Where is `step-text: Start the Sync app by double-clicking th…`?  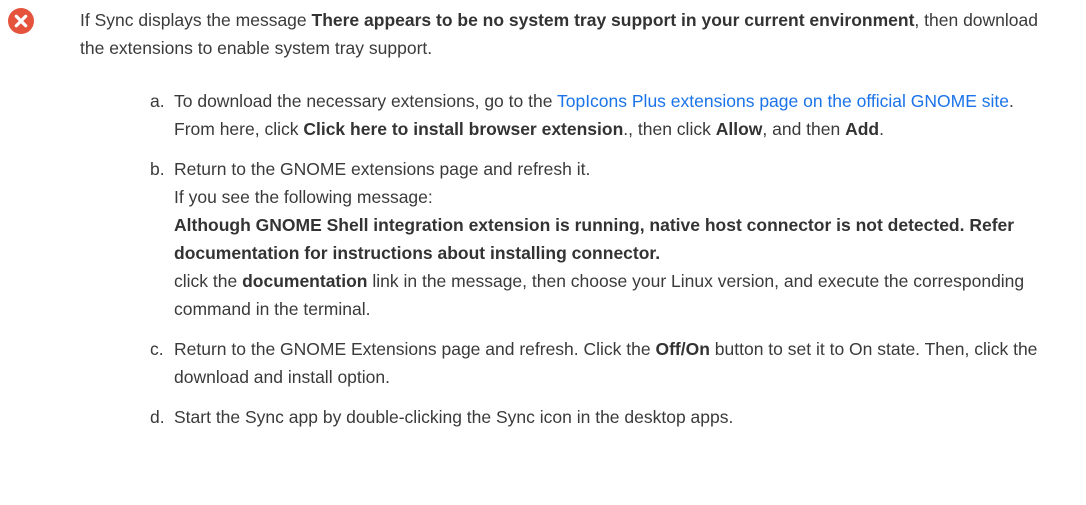
step-text: Start the Sync app by double-clicking th… is located at coordinates (454, 417).